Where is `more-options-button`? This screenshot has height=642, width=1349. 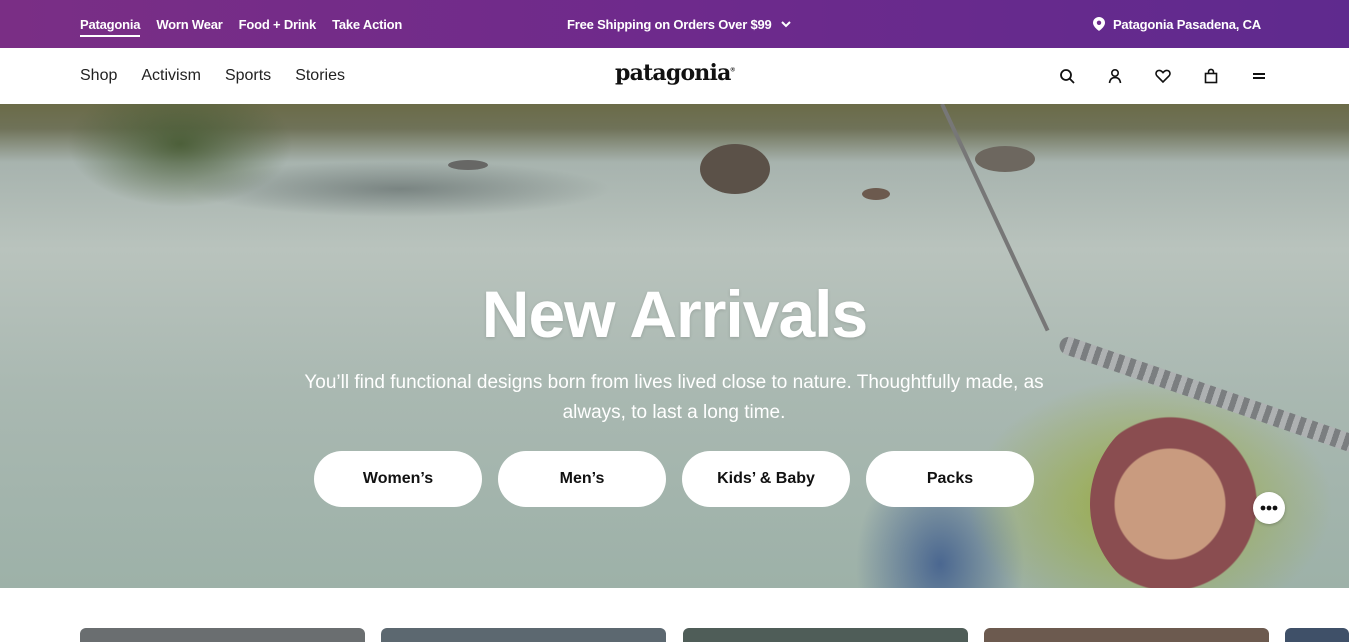 more-options-button is located at coordinates (1269, 508).